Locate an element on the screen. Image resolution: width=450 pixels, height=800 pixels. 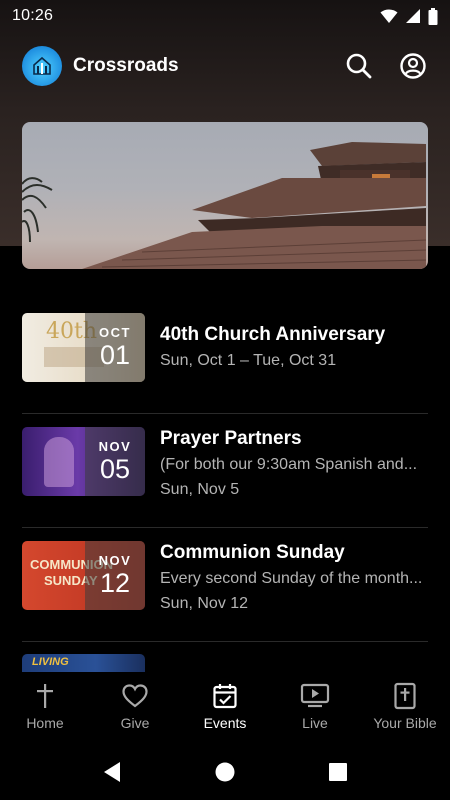
system-back-button is located at coordinates (112, 772).